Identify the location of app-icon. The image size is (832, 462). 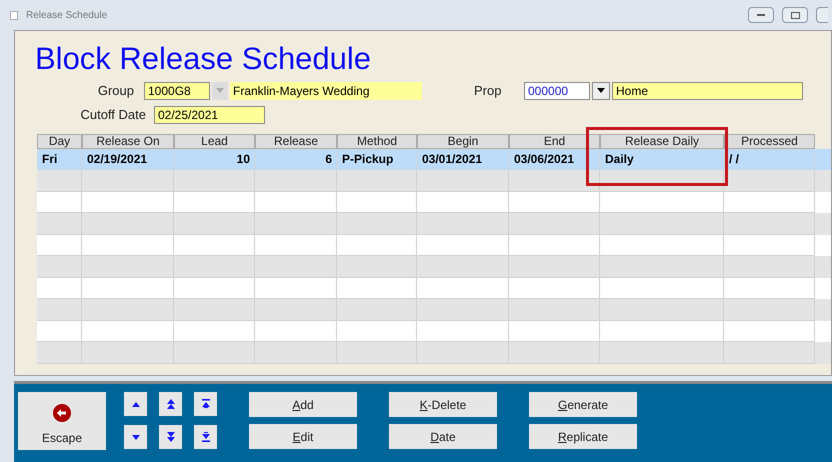
(14, 15).